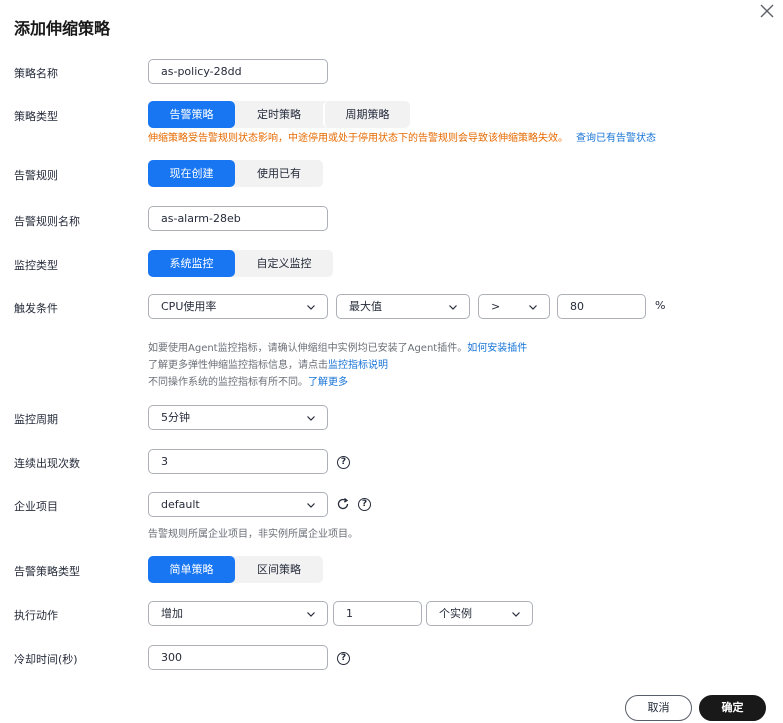 The image size is (783, 723). I want to click on policy-type-scheduled-option: 定时策略, so click(279, 114).